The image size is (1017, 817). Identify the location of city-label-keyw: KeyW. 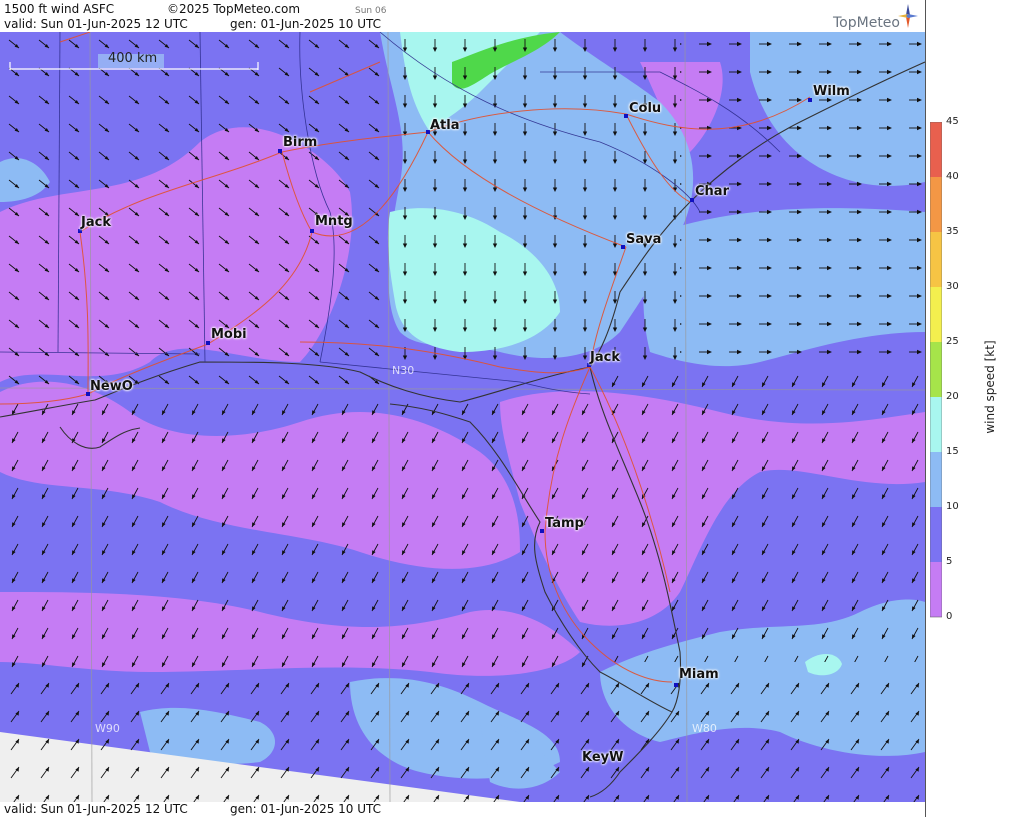
(602, 757).